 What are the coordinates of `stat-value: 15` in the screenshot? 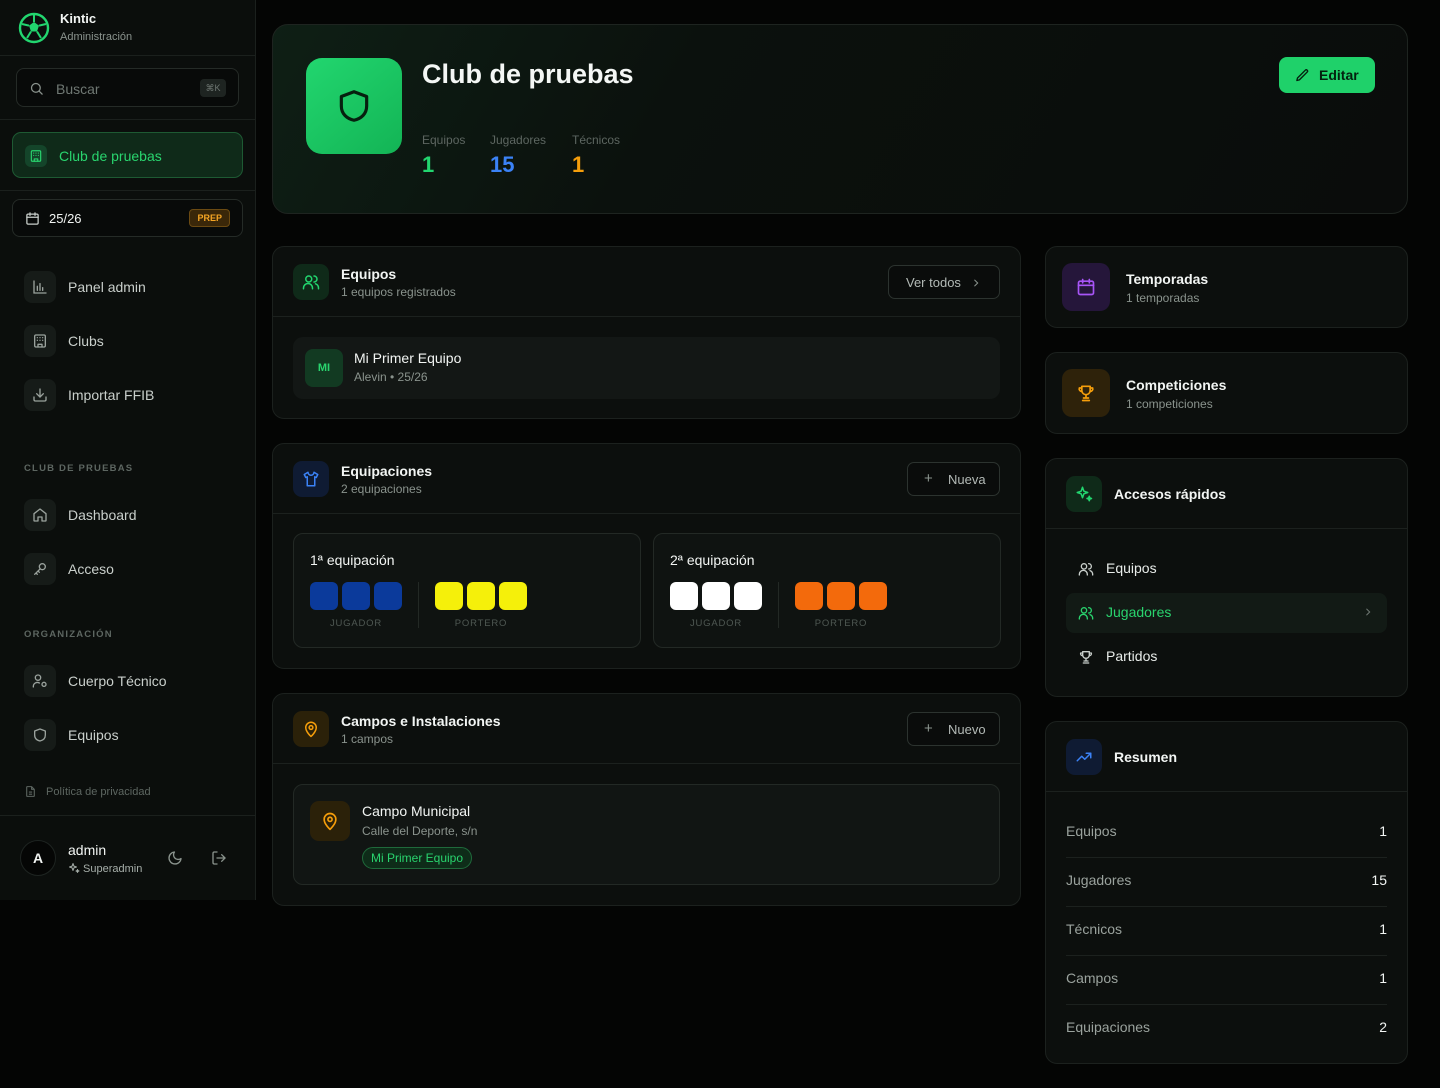 It's located at (502, 164).